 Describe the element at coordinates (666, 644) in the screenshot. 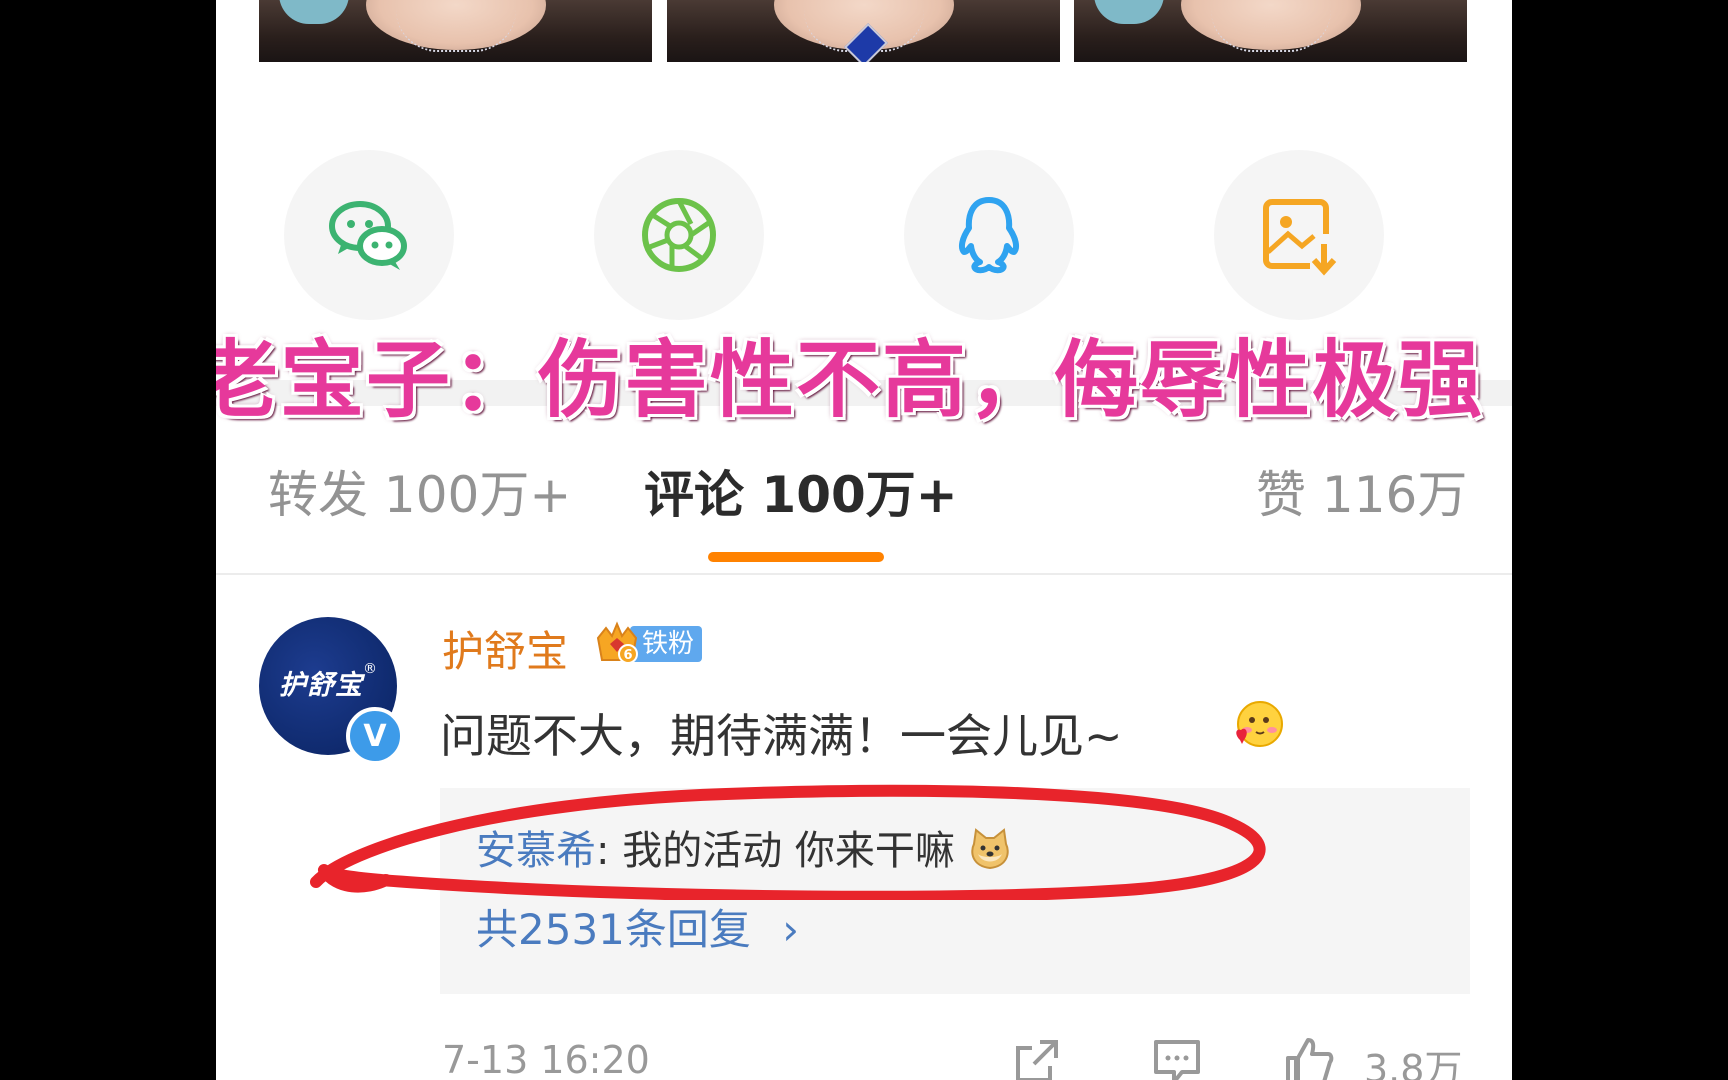

I see `fan-badge-label: 铁粉` at that location.